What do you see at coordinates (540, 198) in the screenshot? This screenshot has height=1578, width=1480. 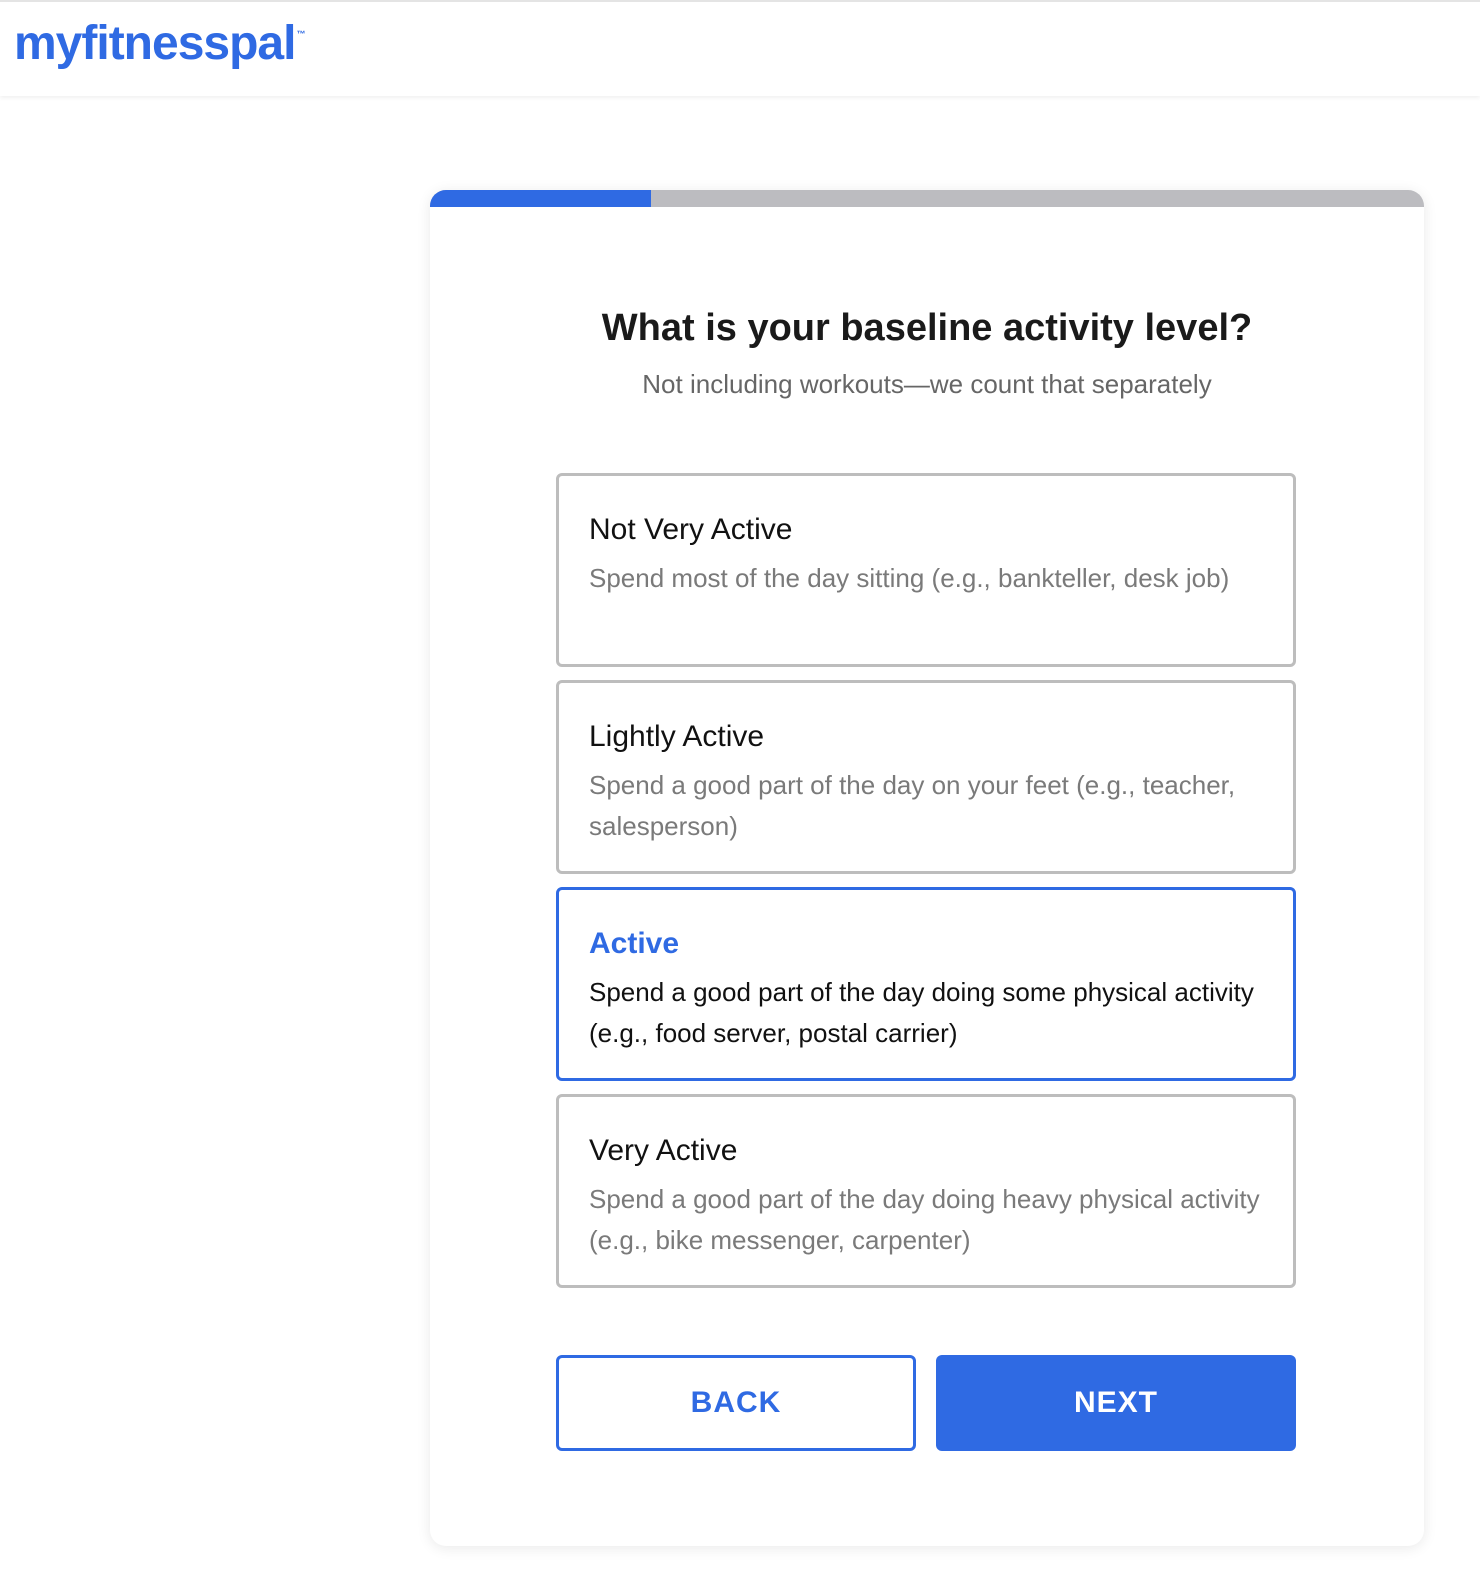 I see `progress-bar-fill` at bounding box center [540, 198].